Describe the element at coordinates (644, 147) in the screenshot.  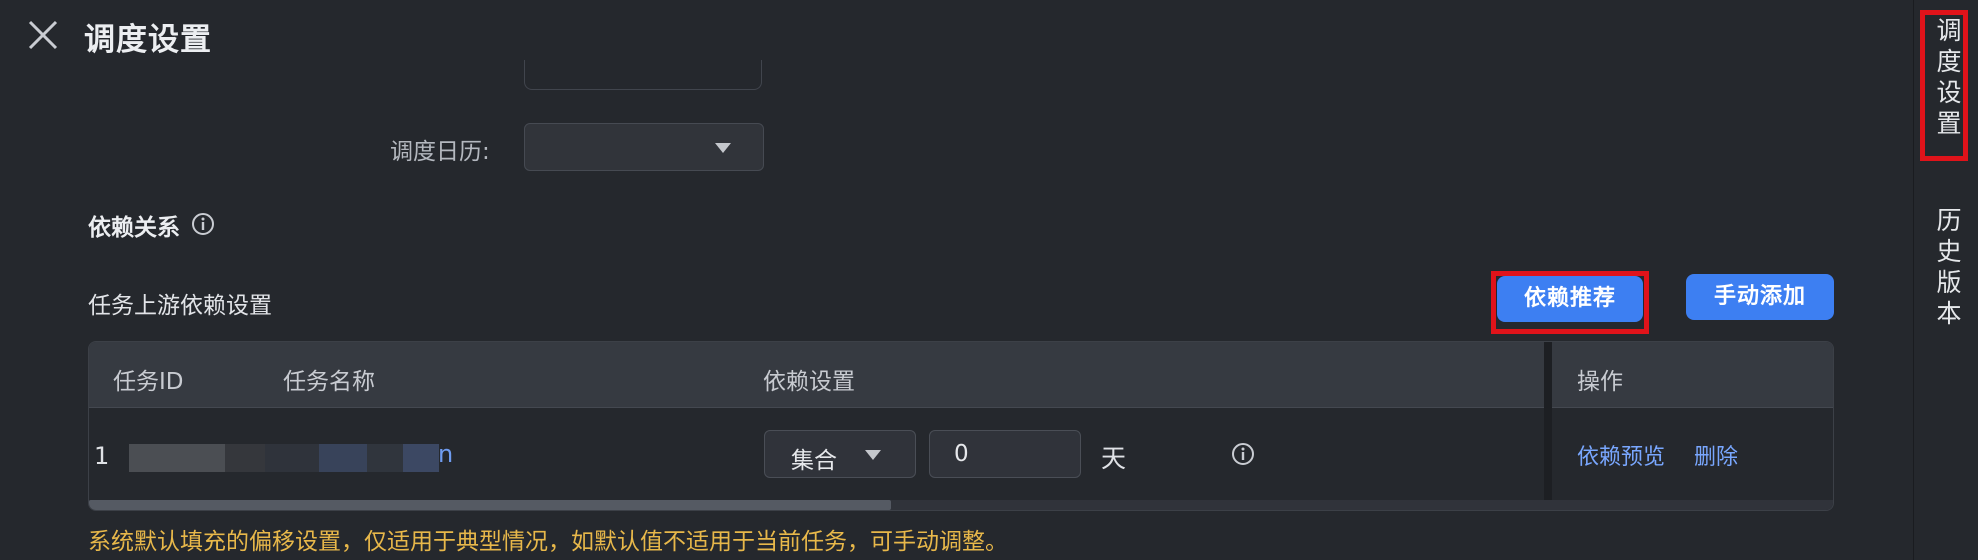
I see `schedule-calendar-select` at that location.